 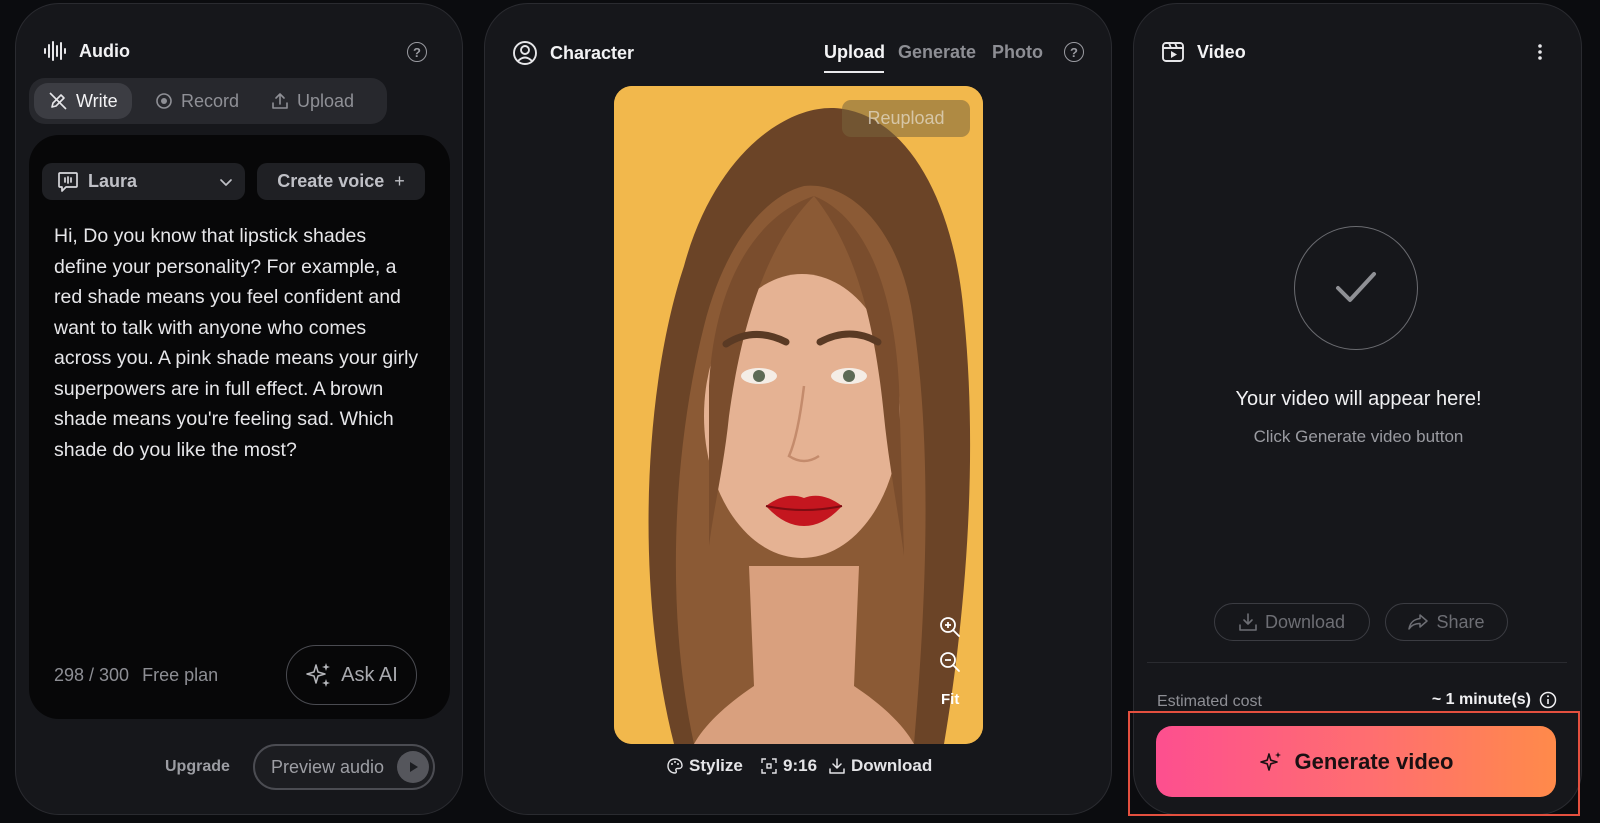 What do you see at coordinates (143, 181) in the screenshot?
I see `voice-select: Laura` at bounding box center [143, 181].